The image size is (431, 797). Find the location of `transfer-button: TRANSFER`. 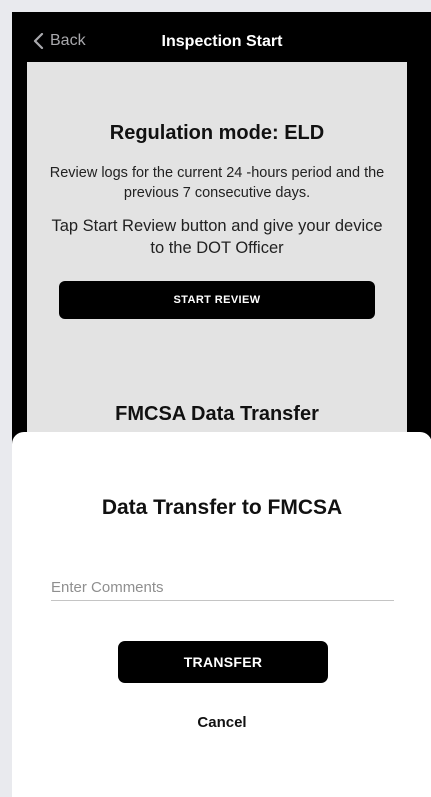

transfer-button: TRANSFER is located at coordinates (223, 662).